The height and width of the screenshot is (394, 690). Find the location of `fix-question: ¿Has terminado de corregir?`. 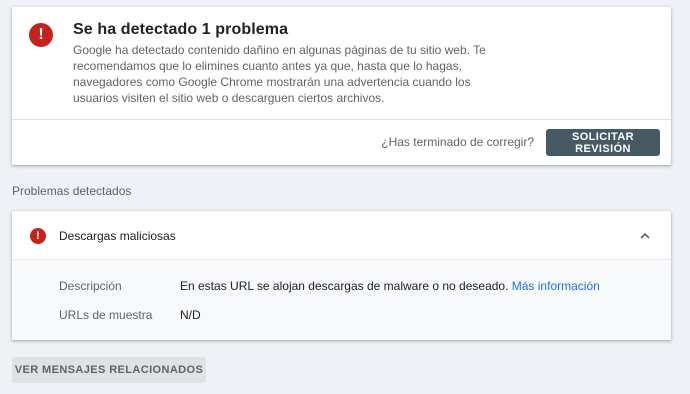

fix-question: ¿Has terminado de corregir? is located at coordinates (457, 142).